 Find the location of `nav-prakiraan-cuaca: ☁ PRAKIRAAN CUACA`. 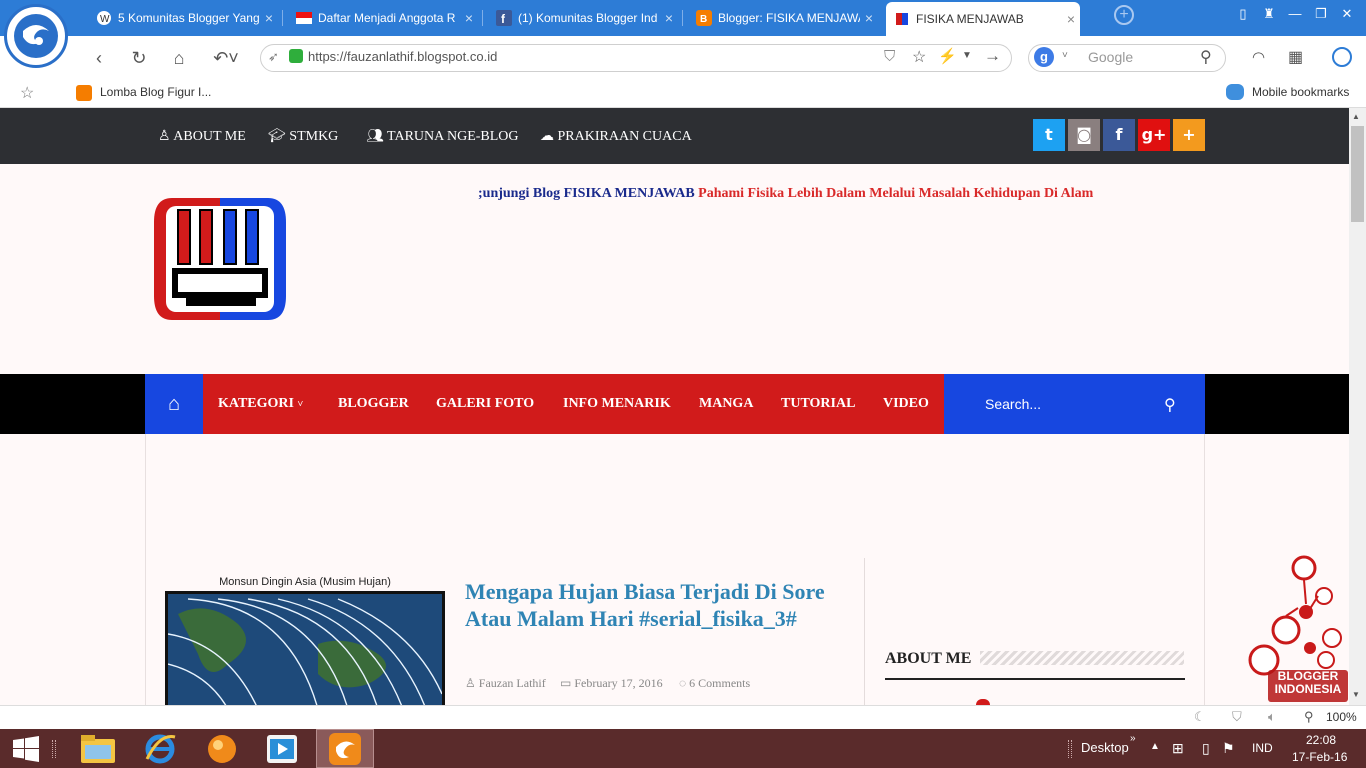

nav-prakiraan-cuaca: ☁ PRAKIRAAN CUACA is located at coordinates (616, 136).